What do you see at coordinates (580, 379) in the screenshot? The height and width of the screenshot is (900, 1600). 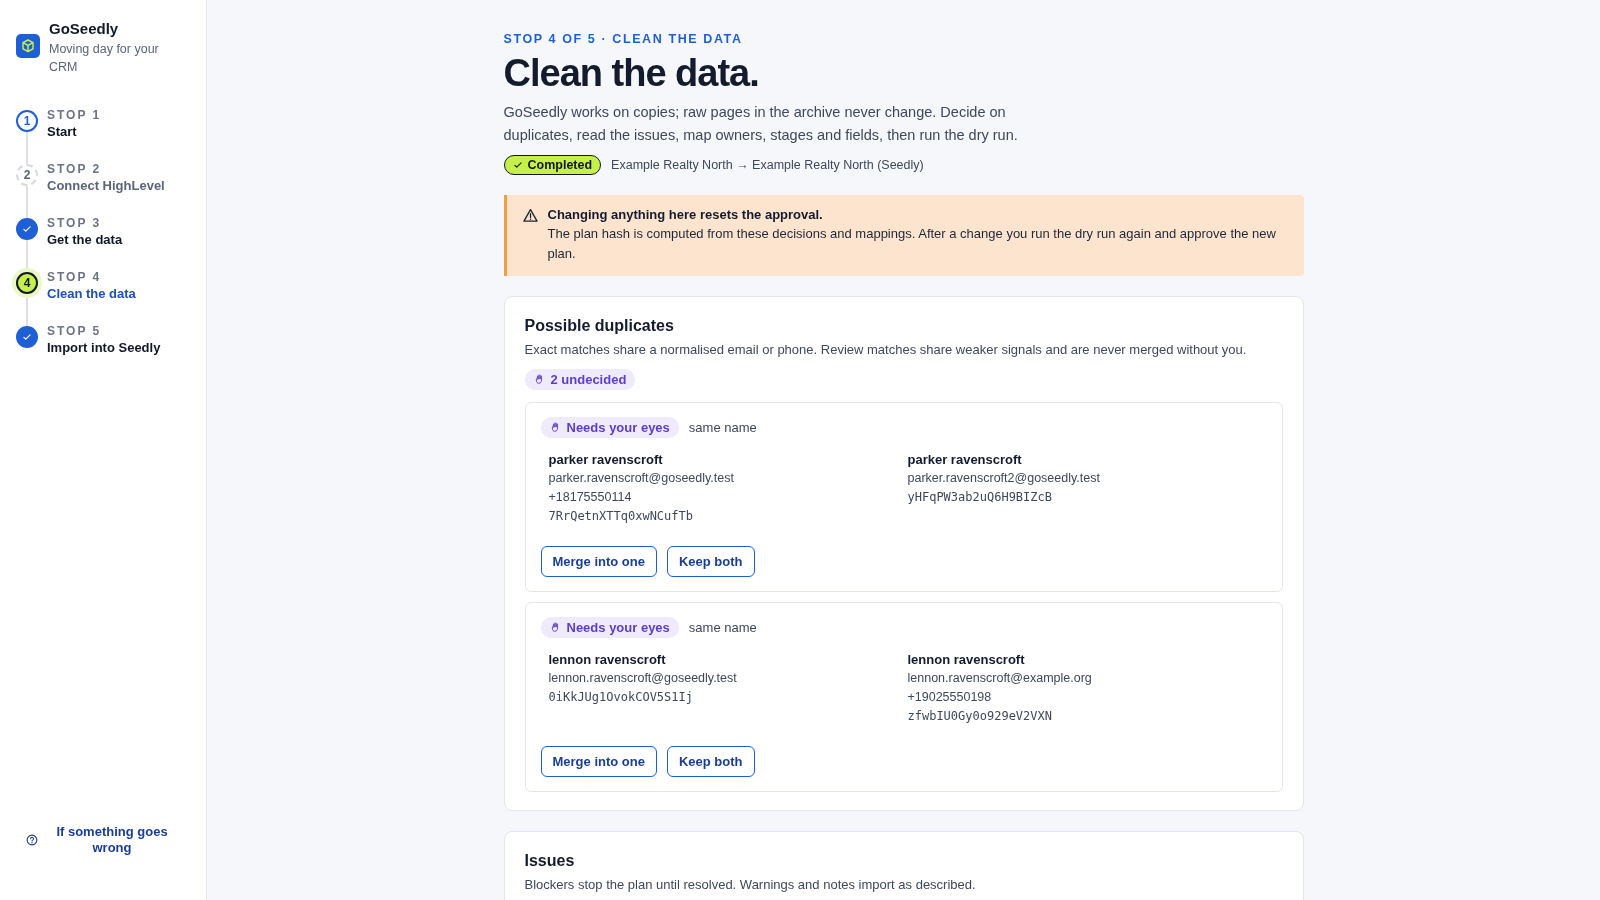 I see `undecided-badge: 2 undecided` at bounding box center [580, 379].